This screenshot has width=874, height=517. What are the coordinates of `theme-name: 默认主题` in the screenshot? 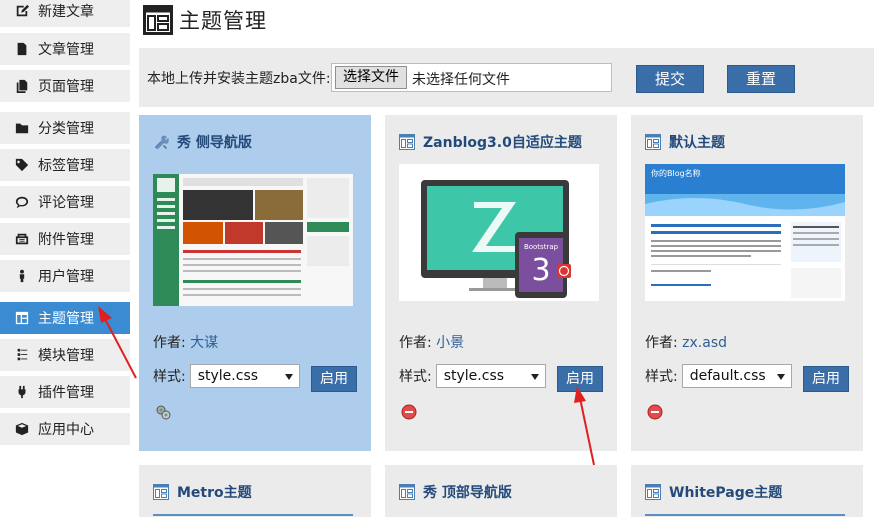 It's located at (697, 143).